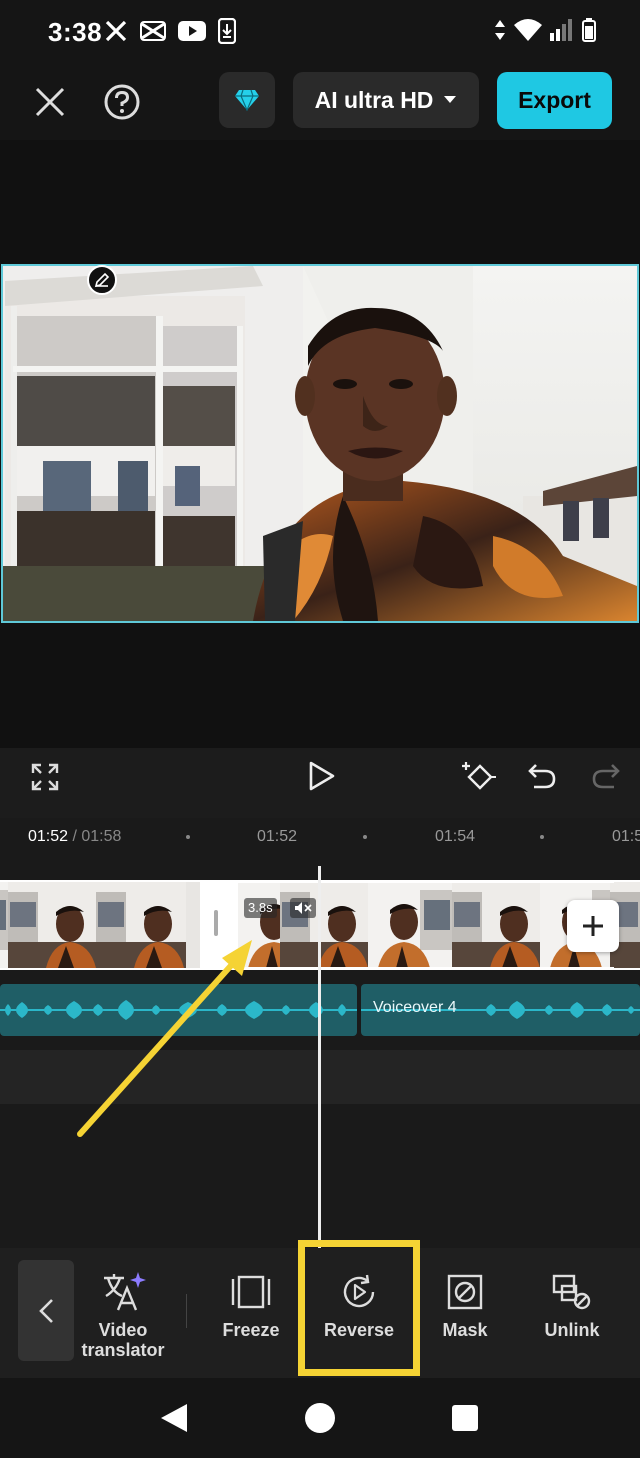  I want to click on playhead, so click(319, 1057).